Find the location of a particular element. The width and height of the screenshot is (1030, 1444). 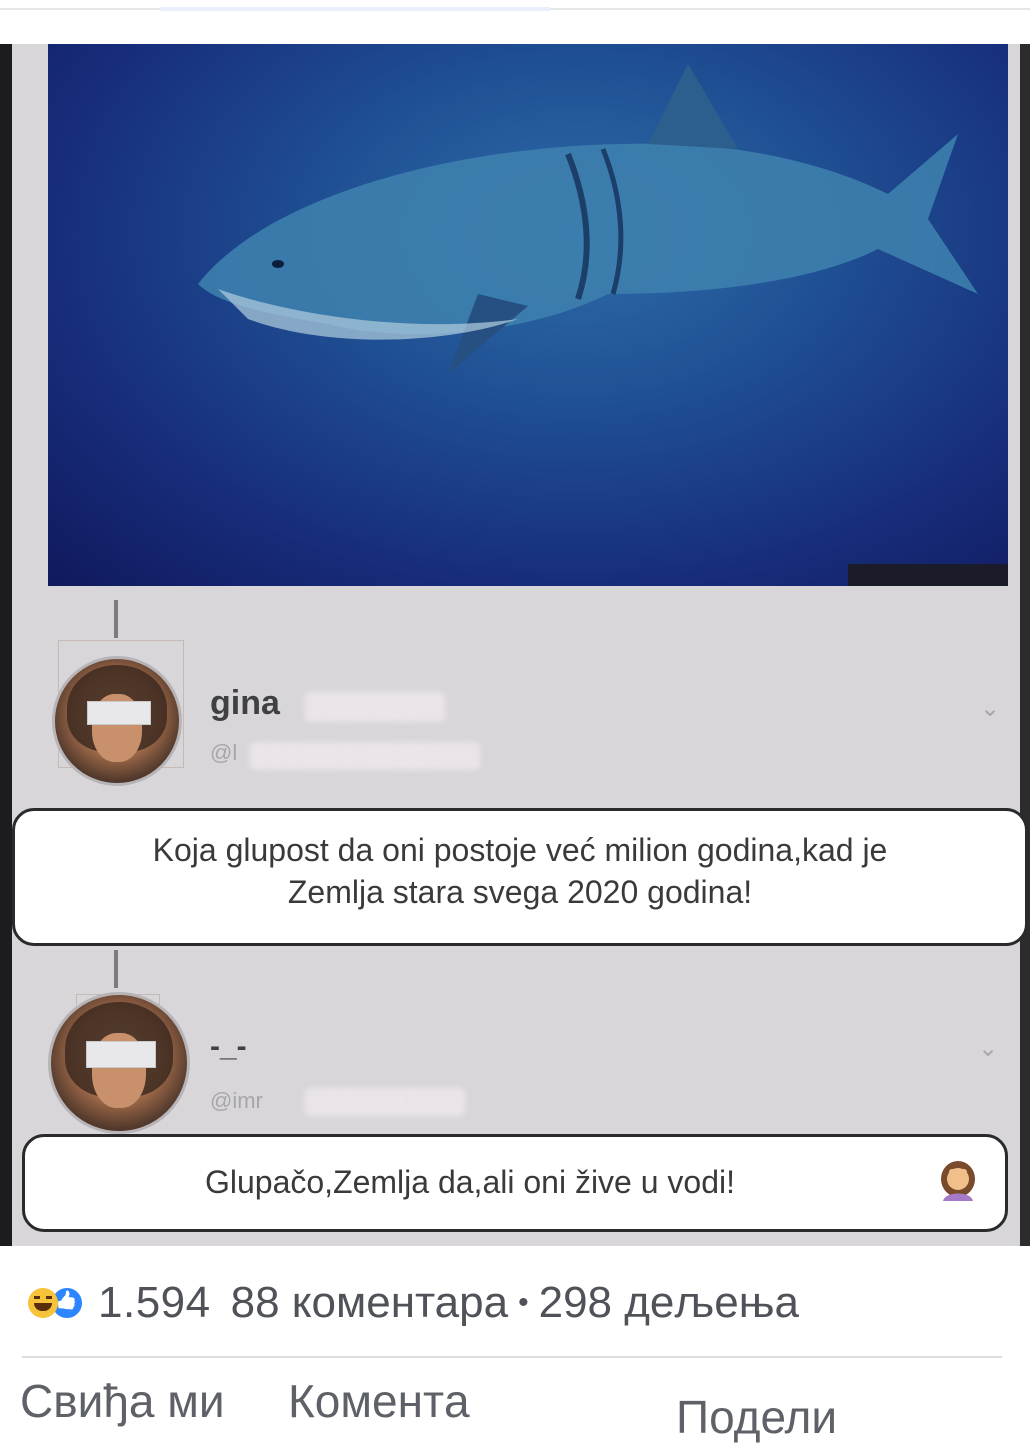

share-button: Подели is located at coordinates (756, 1417).